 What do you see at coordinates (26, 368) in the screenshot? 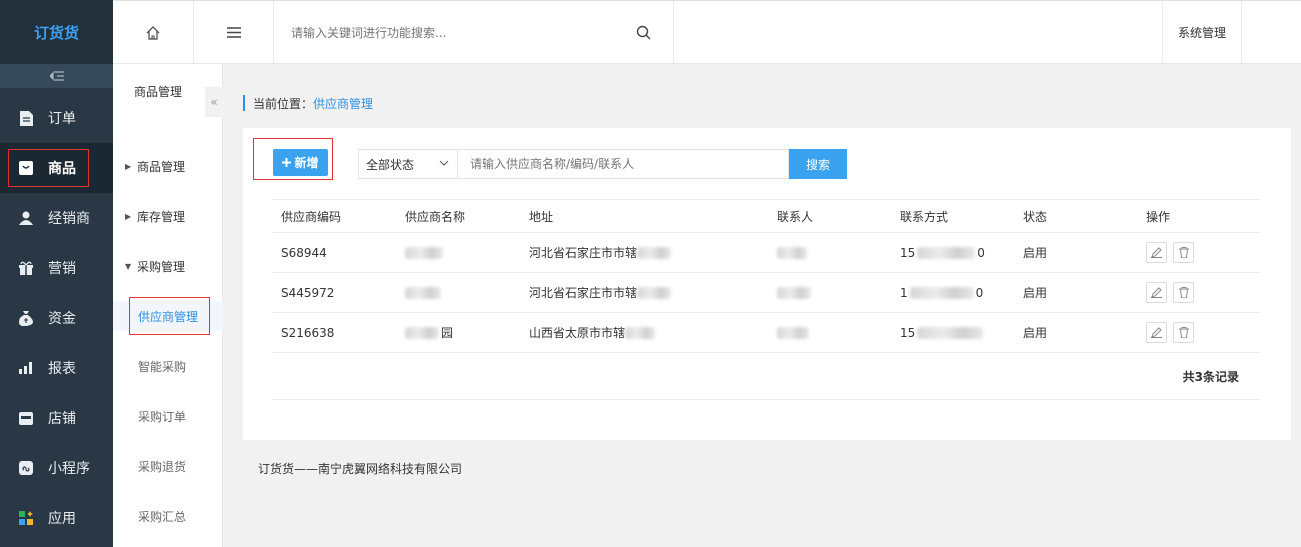
I see `bar-chart-icon` at bounding box center [26, 368].